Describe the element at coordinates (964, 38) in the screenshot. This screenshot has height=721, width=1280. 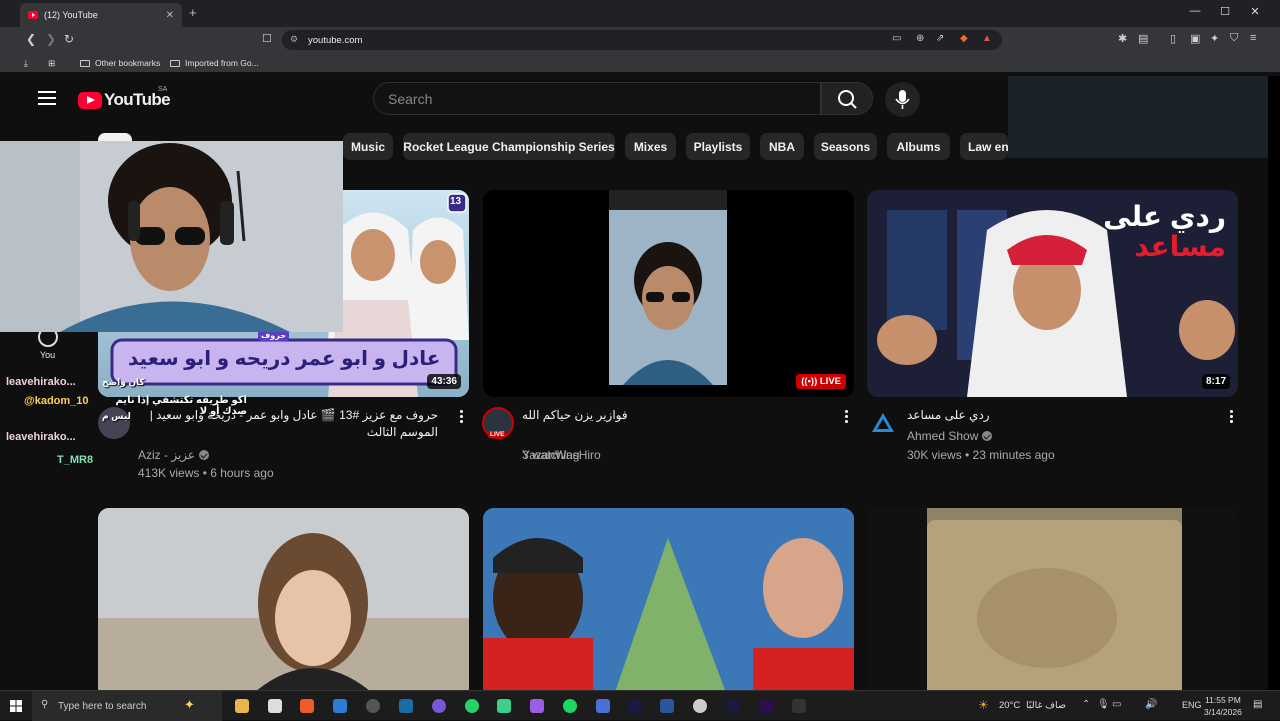
I see `brave-shield-icon: ◆` at that location.